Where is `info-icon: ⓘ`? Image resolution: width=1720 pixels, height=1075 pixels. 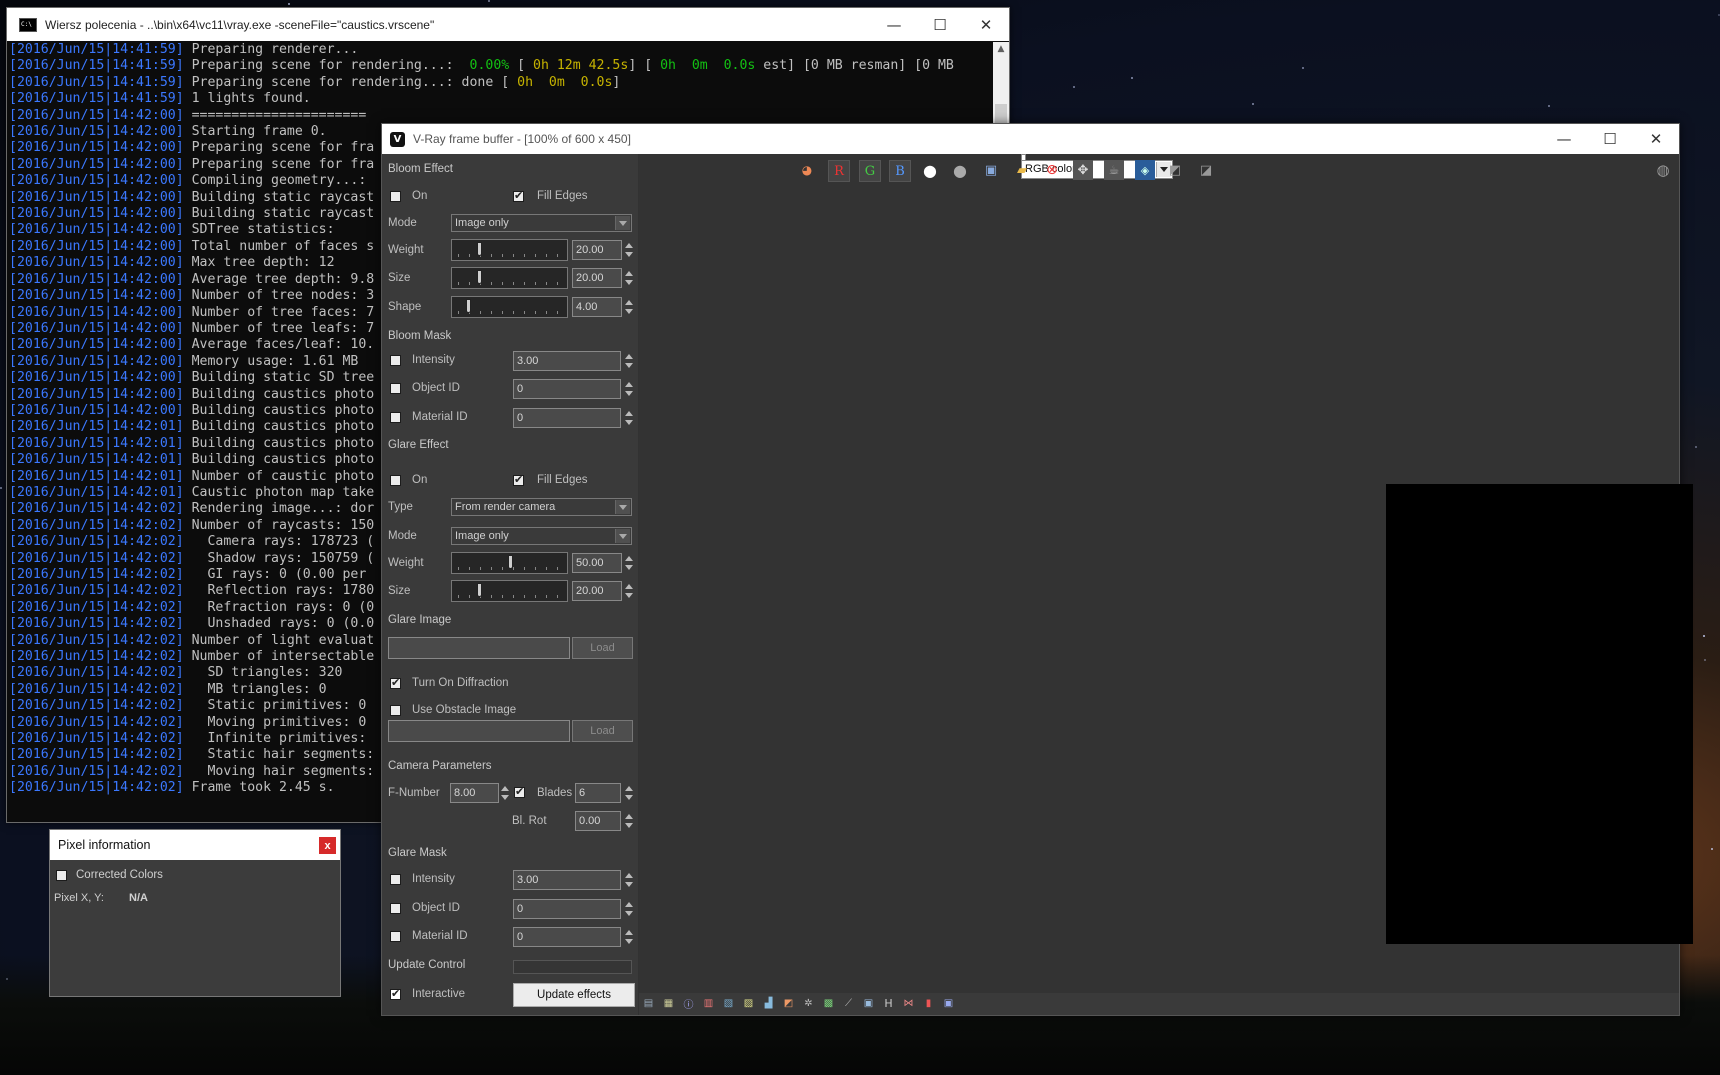
info-icon: ⓘ is located at coordinates (688, 1004).